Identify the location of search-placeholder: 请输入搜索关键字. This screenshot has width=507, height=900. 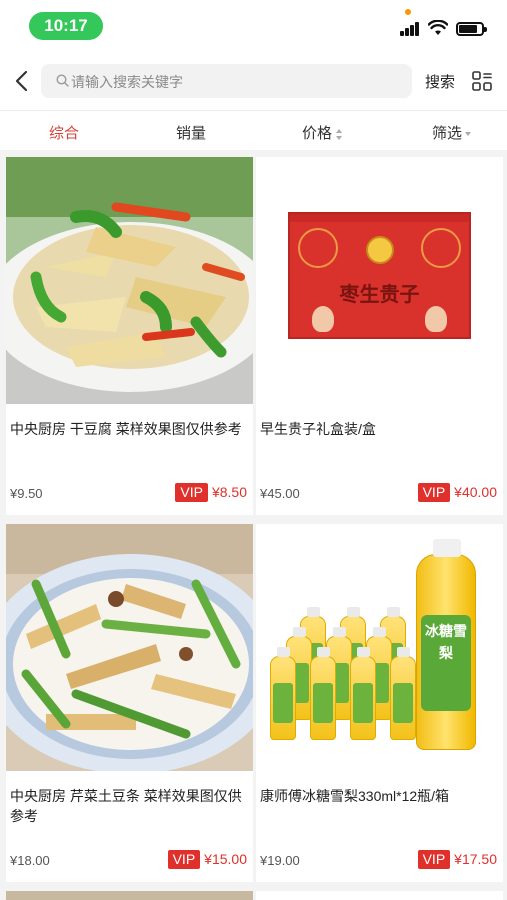
(127, 82).